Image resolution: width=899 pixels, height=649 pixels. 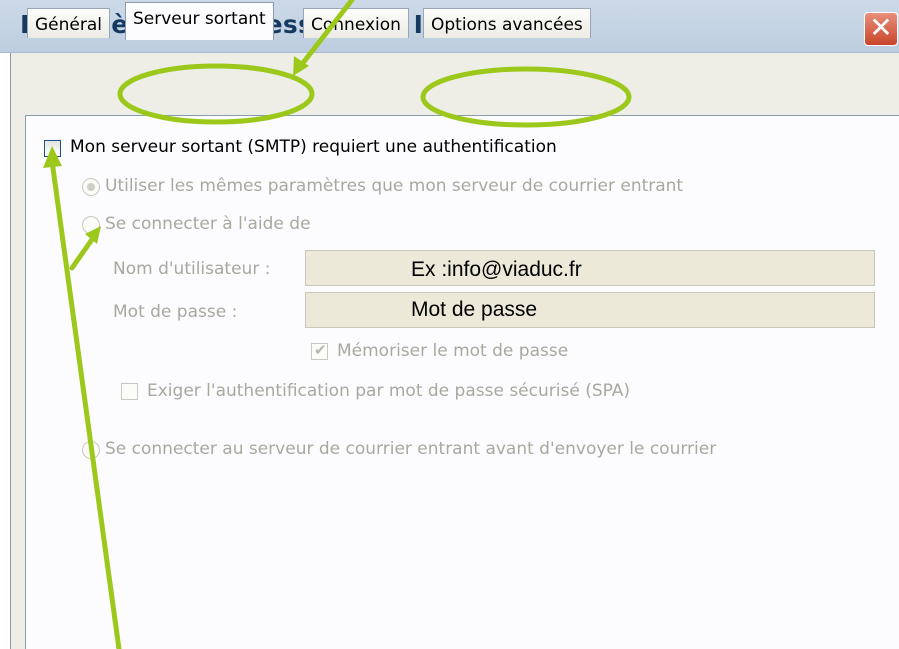 I want to click on tab-advanced-options: Options avancées, so click(x=507, y=23).